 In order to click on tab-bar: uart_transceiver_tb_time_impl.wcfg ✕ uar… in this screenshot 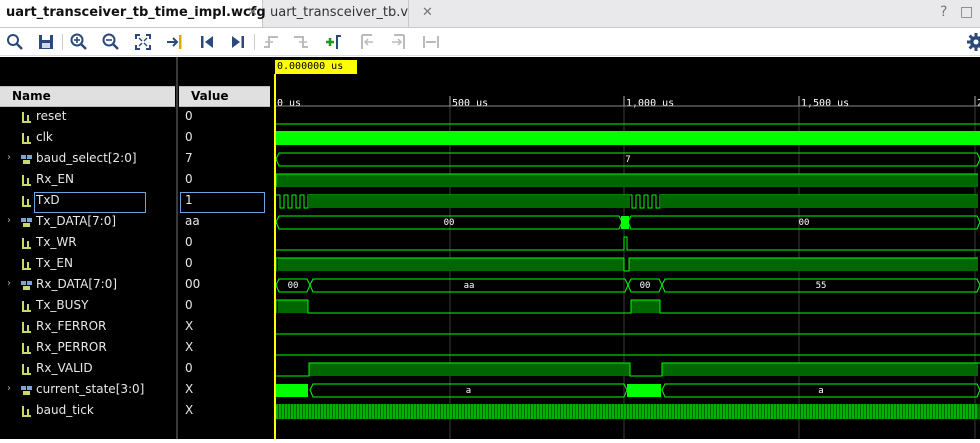, I will do `click(490, 14)`.